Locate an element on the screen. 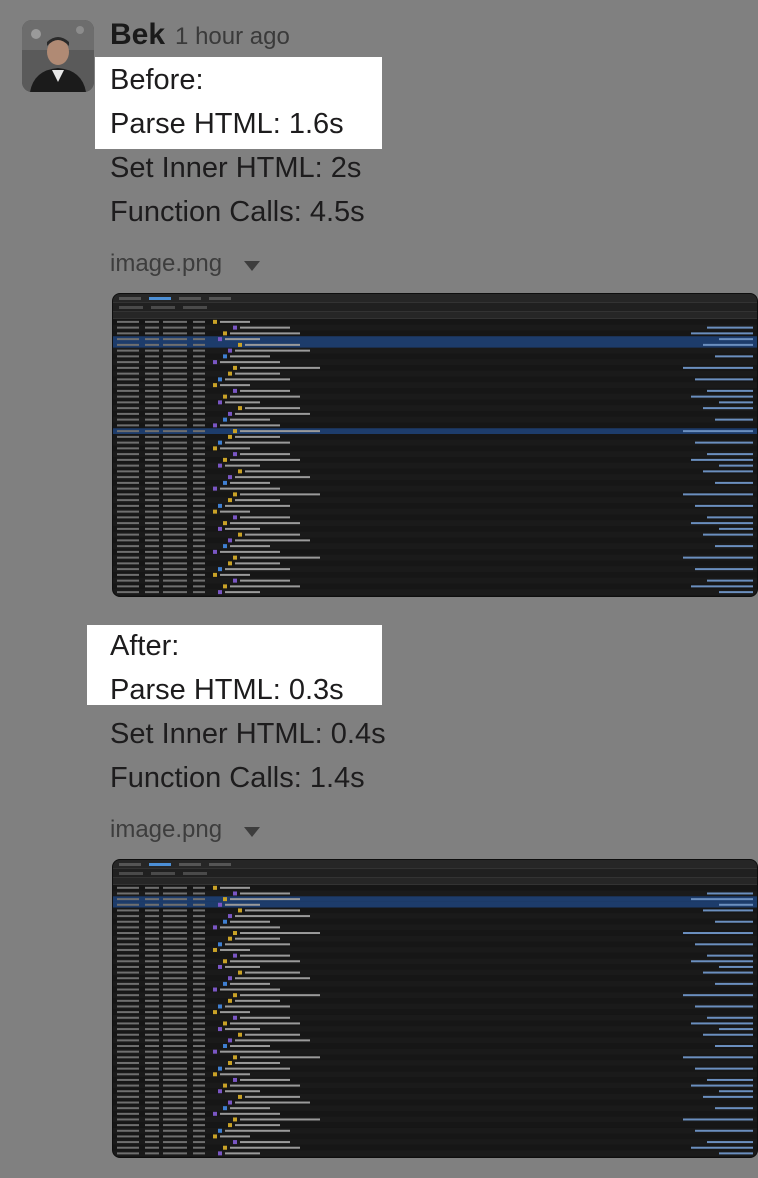 This screenshot has height=1178, width=758. before-function-calls: Function Calls: 4.5s is located at coordinates (237, 212).